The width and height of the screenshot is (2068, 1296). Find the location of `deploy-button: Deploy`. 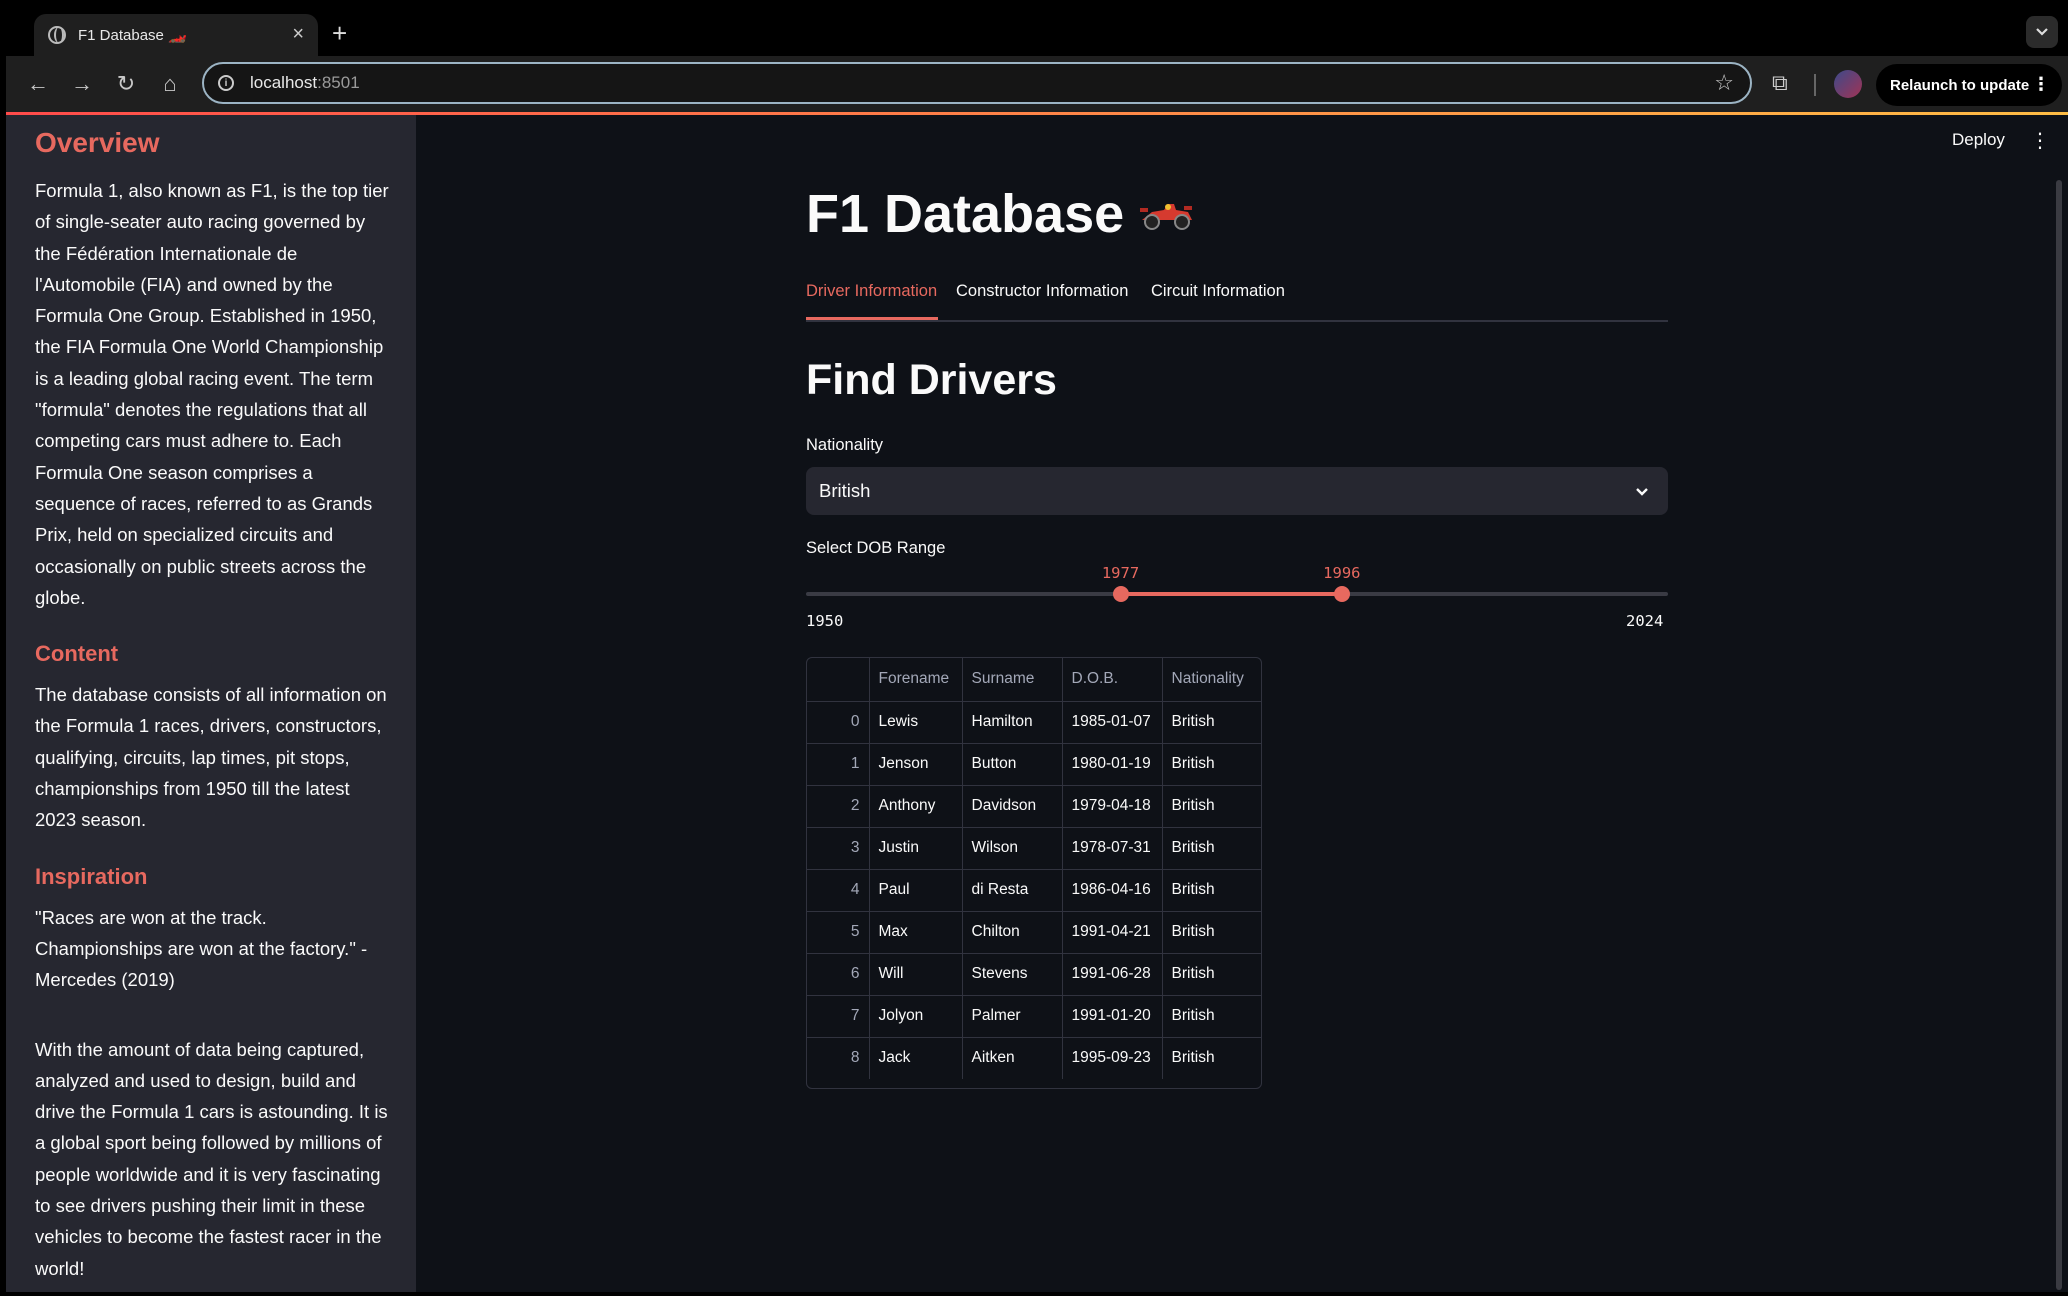

deploy-button: Deploy is located at coordinates (1978, 140).